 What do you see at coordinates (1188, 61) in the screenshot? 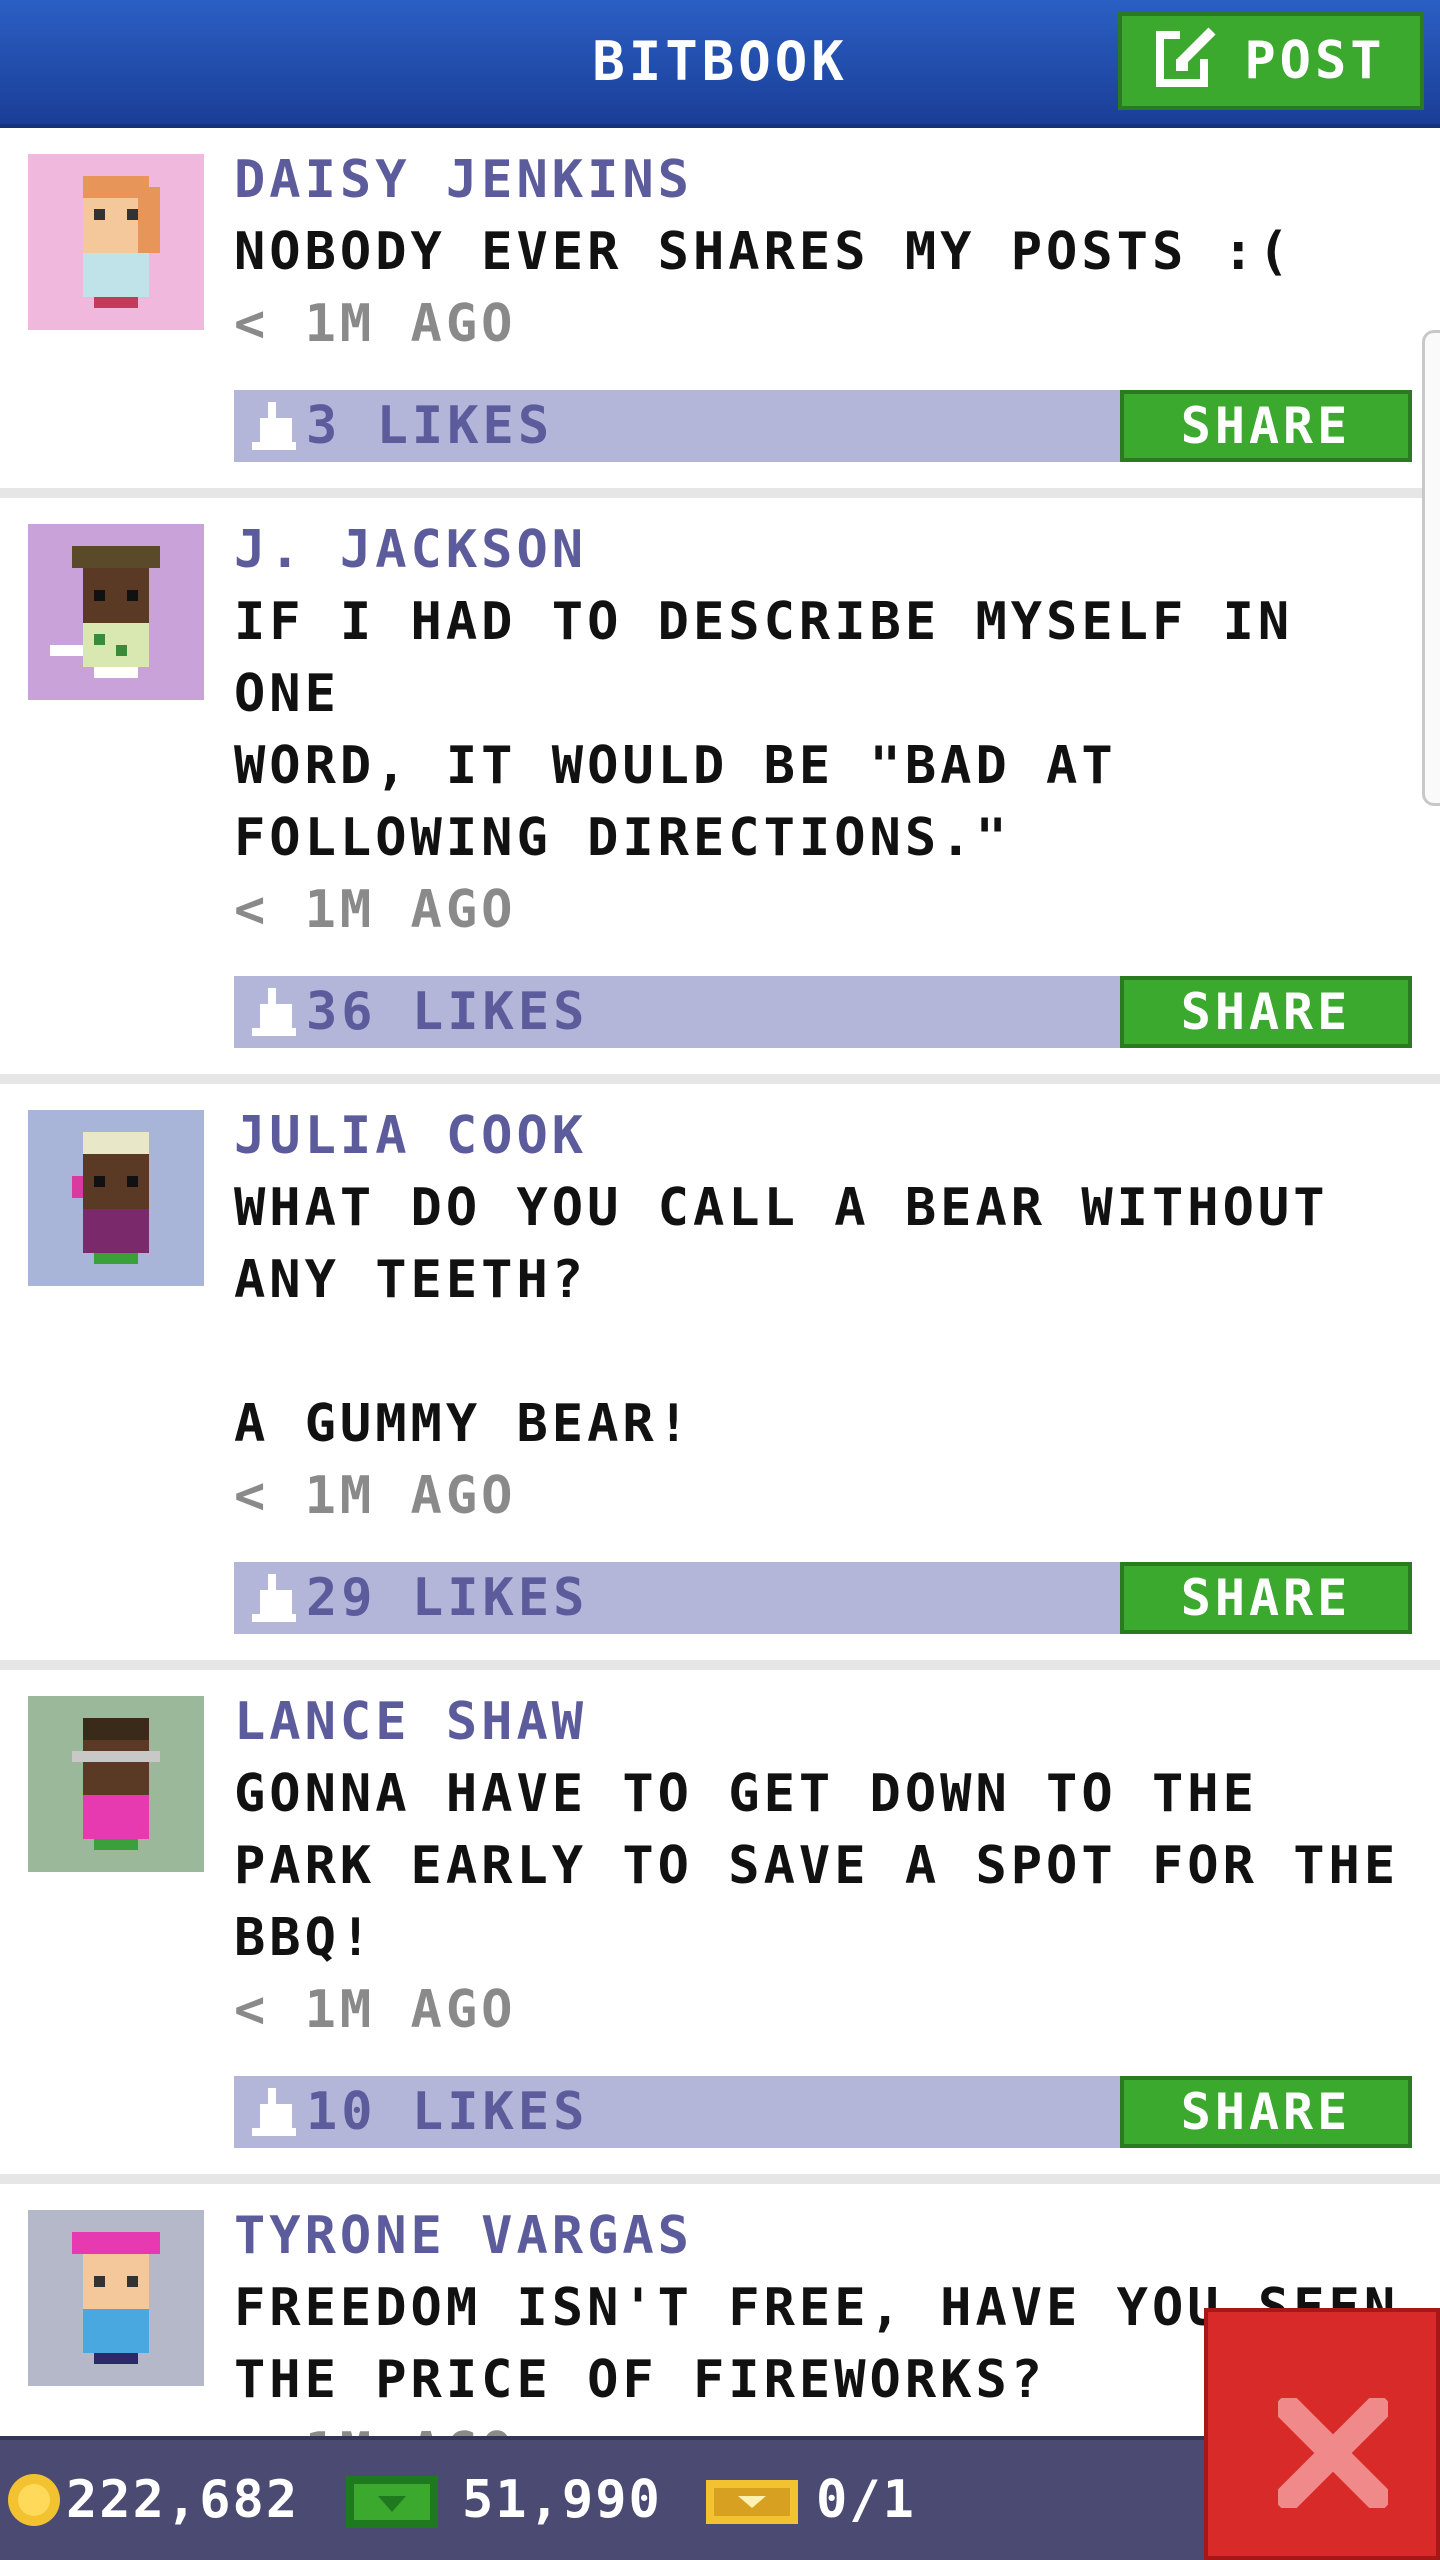
I see `edit-icon` at bounding box center [1188, 61].